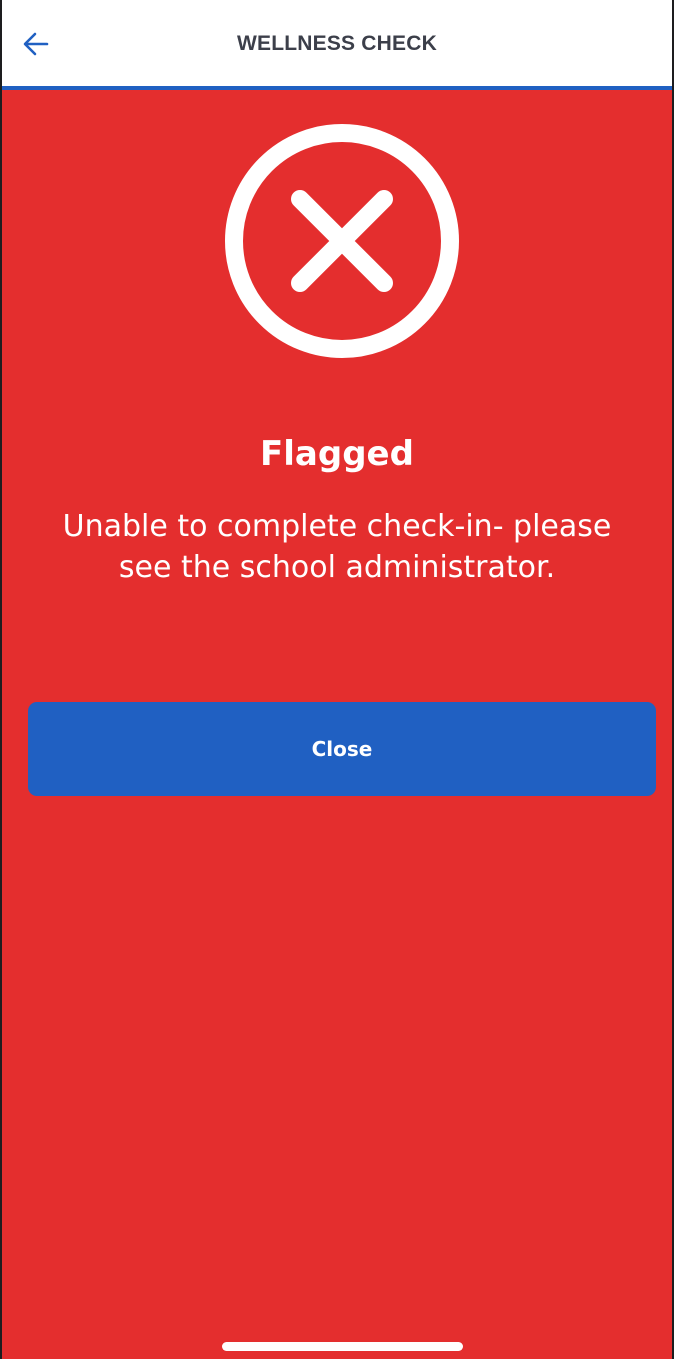  Describe the element at coordinates (342, 241) in the screenshot. I see `x-circle-icon` at that location.